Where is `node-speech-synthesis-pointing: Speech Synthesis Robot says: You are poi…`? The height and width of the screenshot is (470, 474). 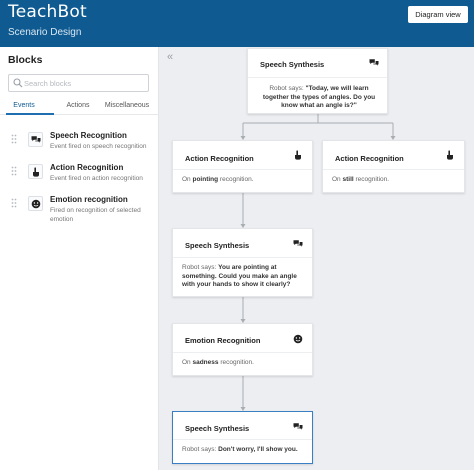
node-speech-synthesis-pointing: Speech Synthesis Robot says: You are poi… is located at coordinates (242, 262).